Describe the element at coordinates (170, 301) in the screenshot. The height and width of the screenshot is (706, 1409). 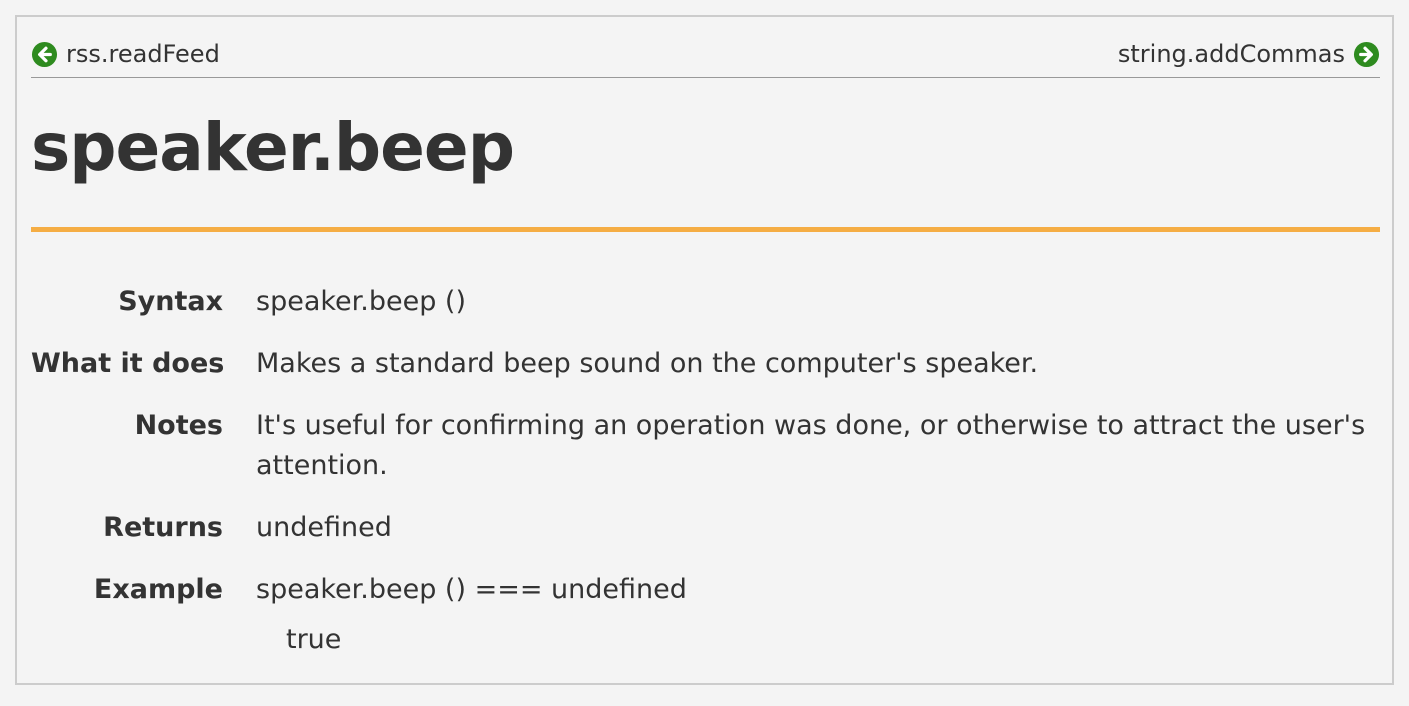
I see `syntax-label: Syntax` at that location.